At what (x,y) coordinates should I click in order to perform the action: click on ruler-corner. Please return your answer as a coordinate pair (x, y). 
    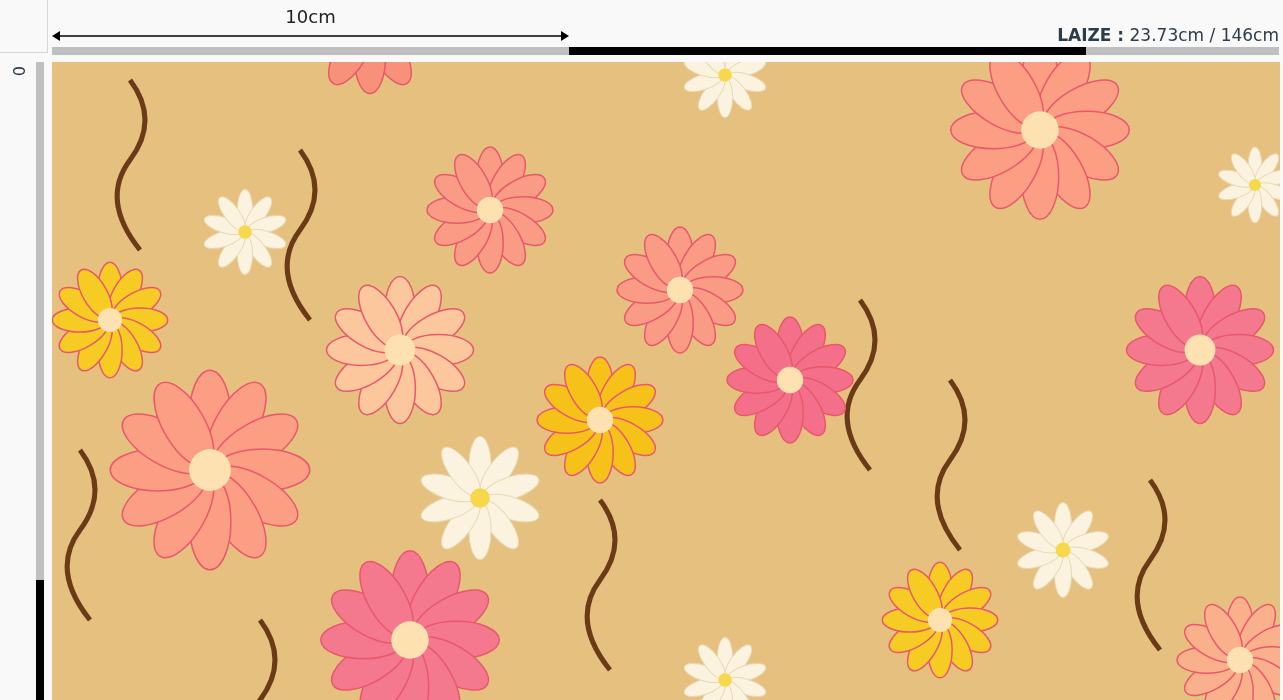
    Looking at the image, I should click on (24, 26).